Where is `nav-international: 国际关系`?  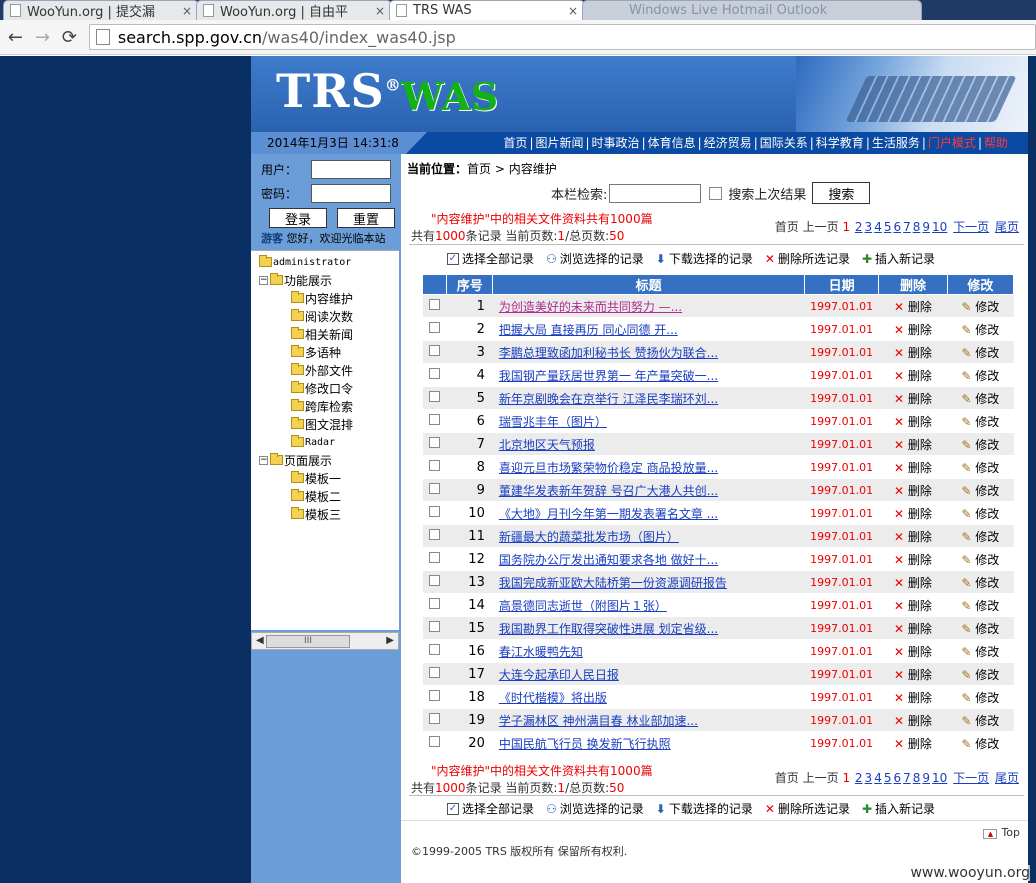
nav-international: 国际关系 is located at coordinates (784, 143).